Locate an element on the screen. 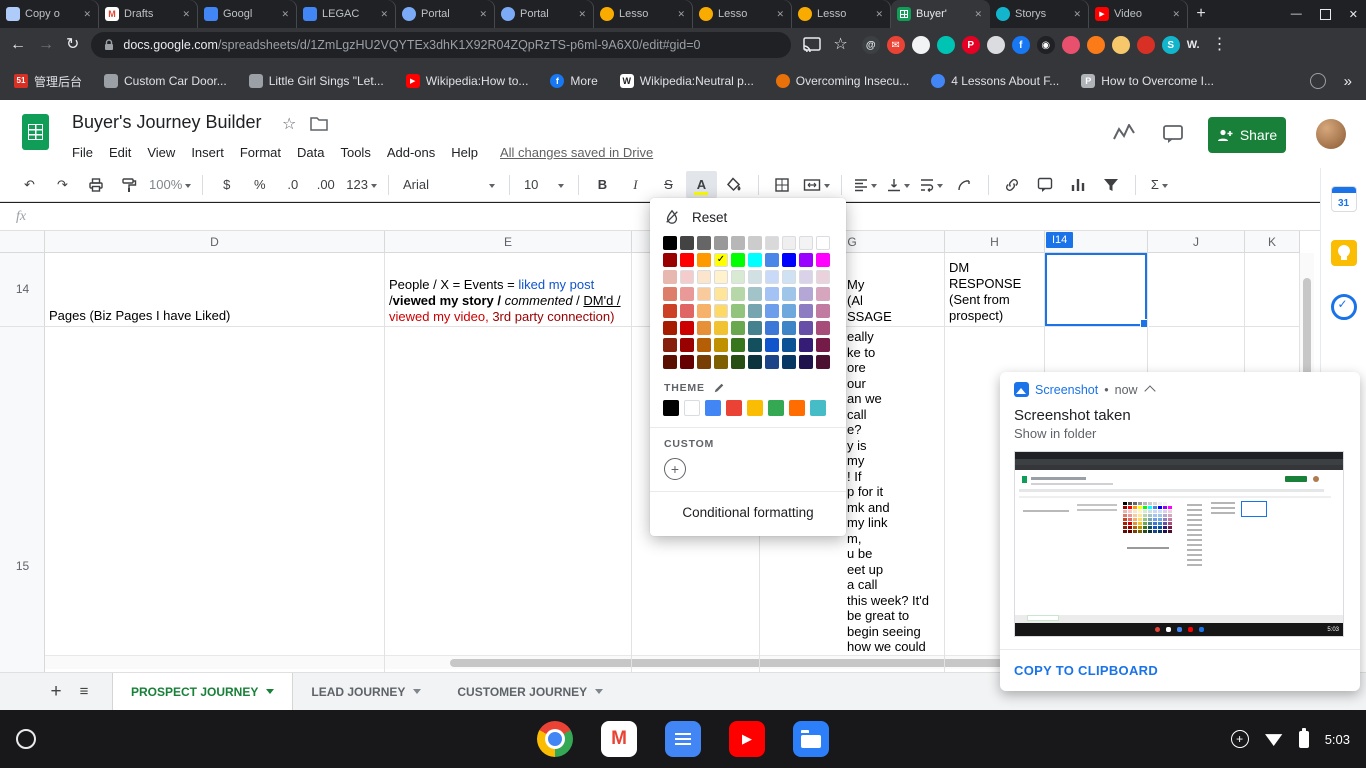  font-select: Arial is located at coordinates (449, 185).